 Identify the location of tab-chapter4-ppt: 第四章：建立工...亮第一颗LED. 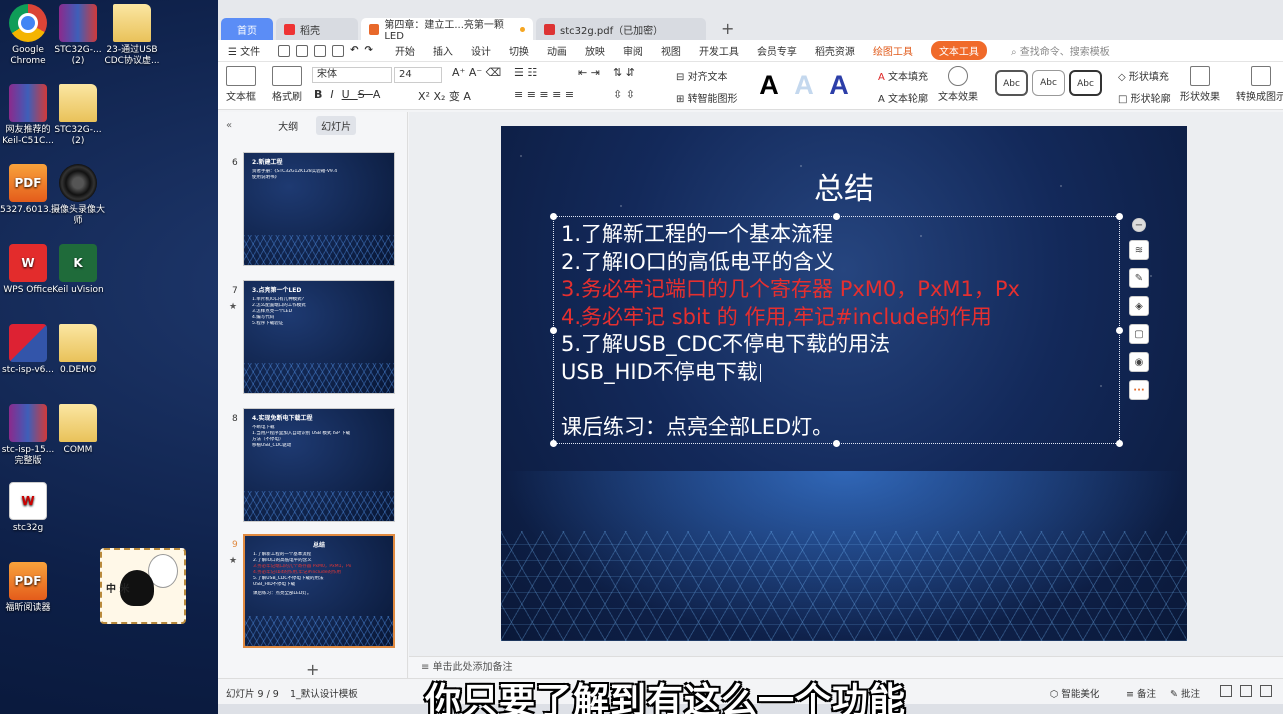
(447, 30).